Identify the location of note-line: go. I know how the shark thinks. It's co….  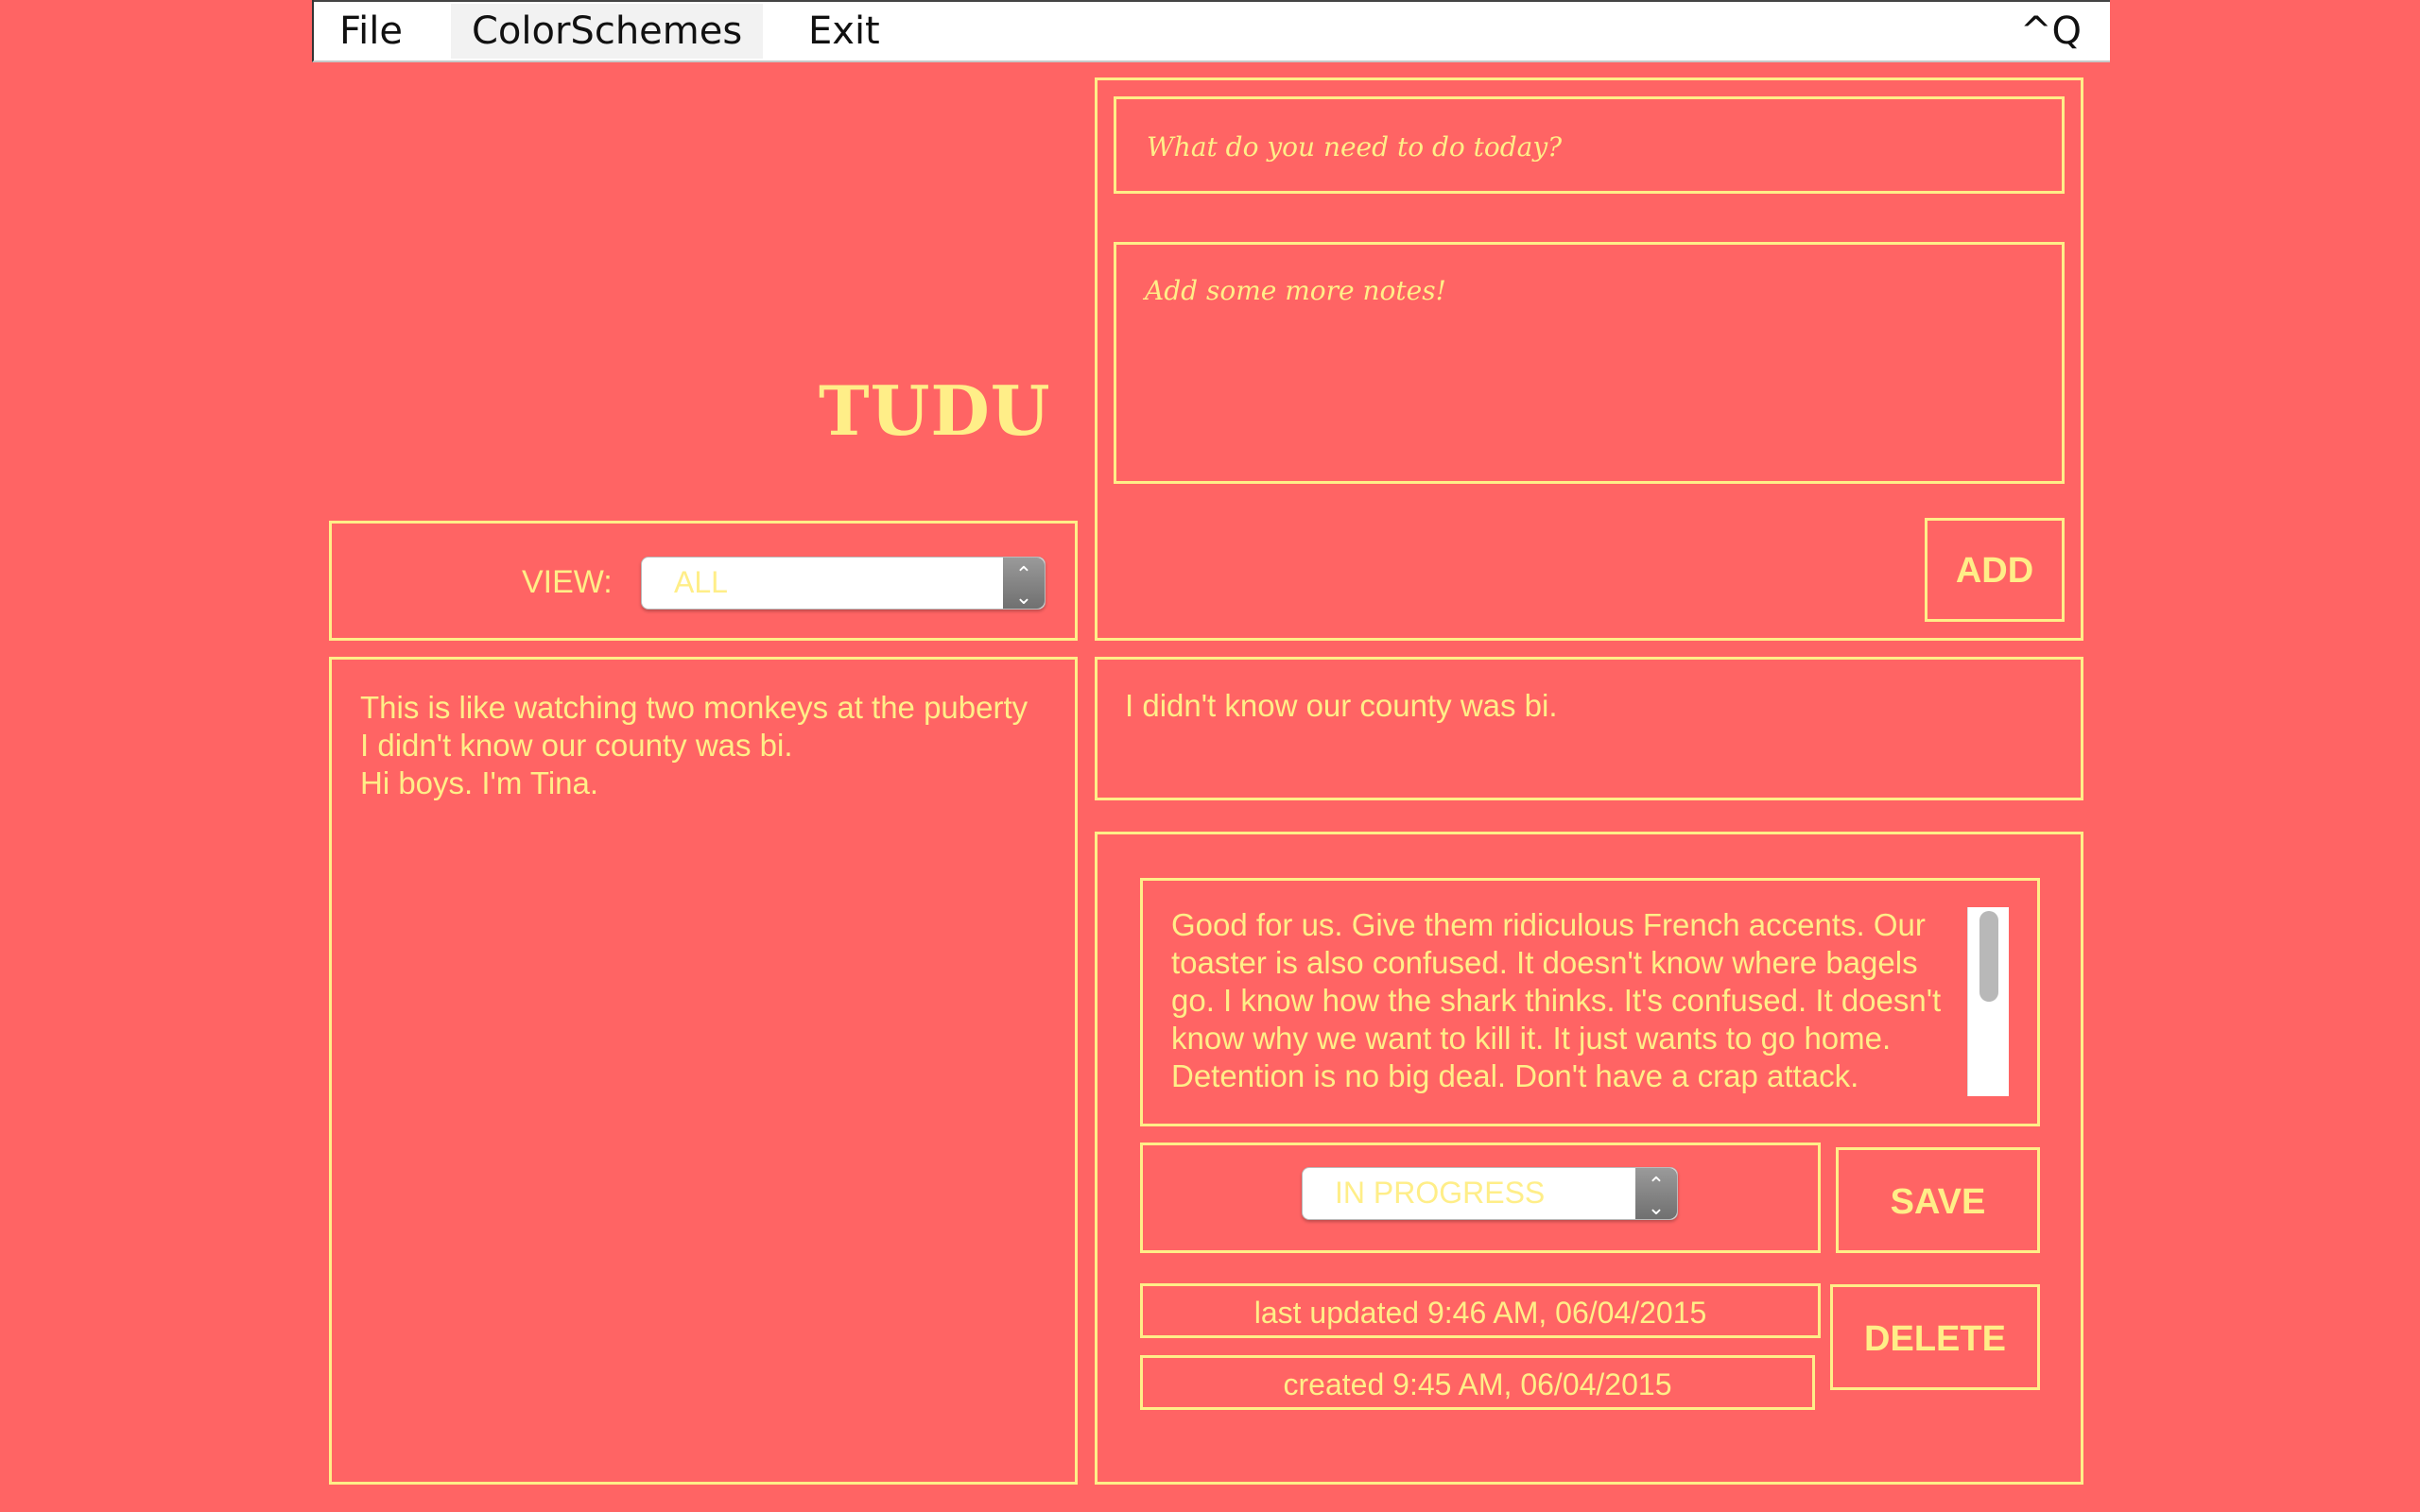
(1556, 1000).